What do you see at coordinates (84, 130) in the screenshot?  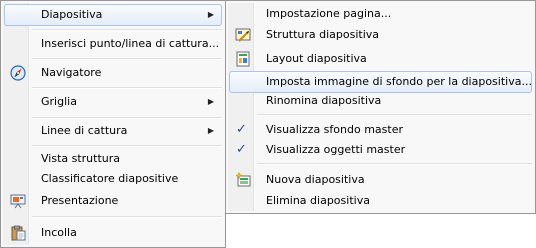 I see `menu-item-label: Linee di cattura` at bounding box center [84, 130].